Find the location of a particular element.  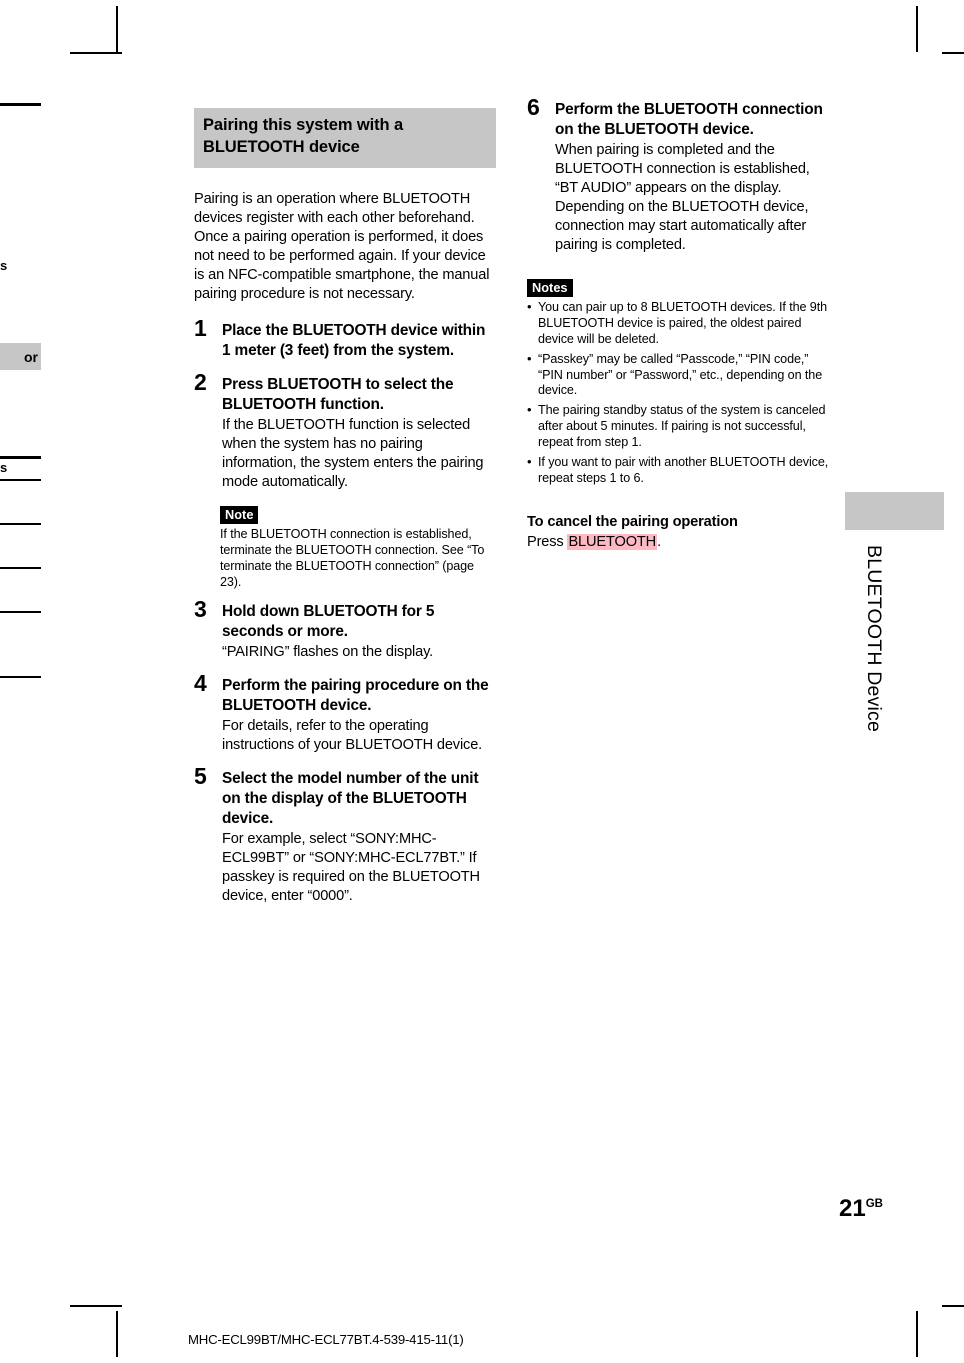

step-3-number: 3 is located at coordinates (200, 609).